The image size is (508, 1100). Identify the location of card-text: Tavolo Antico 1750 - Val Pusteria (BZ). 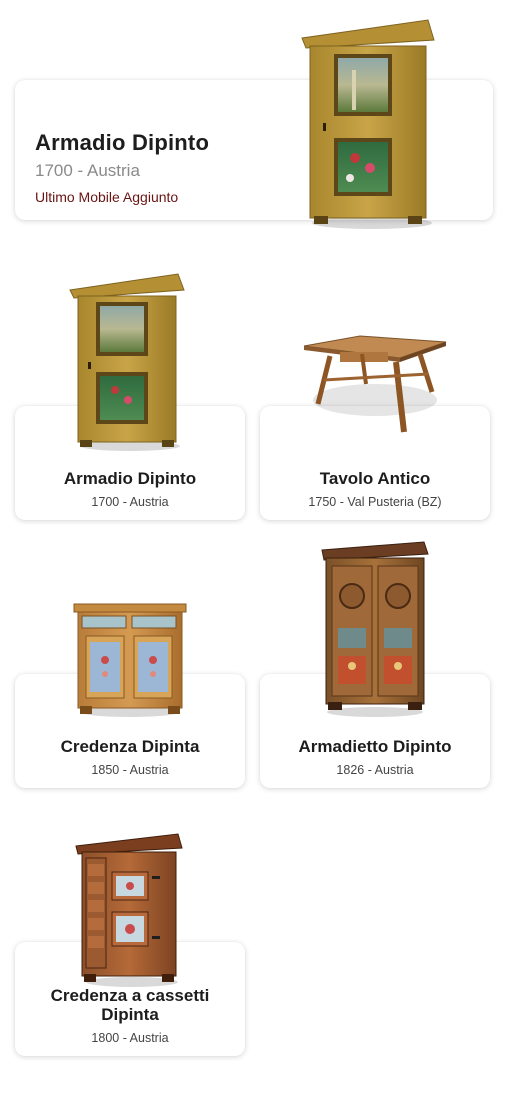
(375, 489).